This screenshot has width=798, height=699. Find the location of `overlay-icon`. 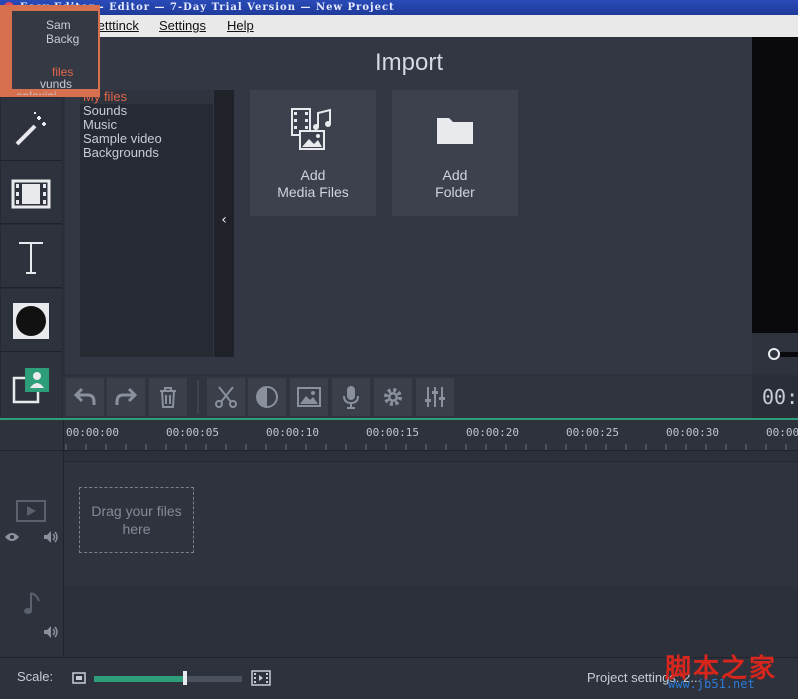

overlay-icon is located at coordinates (30, 386).